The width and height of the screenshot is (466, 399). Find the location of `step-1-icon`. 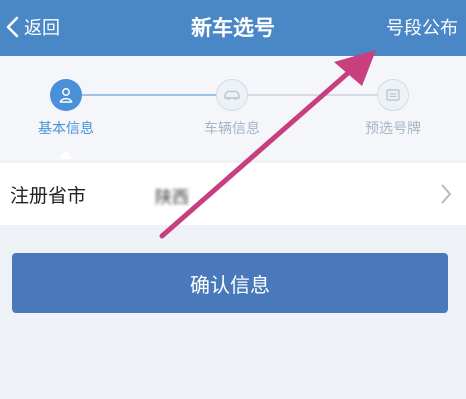

step-1-icon is located at coordinates (66, 95).